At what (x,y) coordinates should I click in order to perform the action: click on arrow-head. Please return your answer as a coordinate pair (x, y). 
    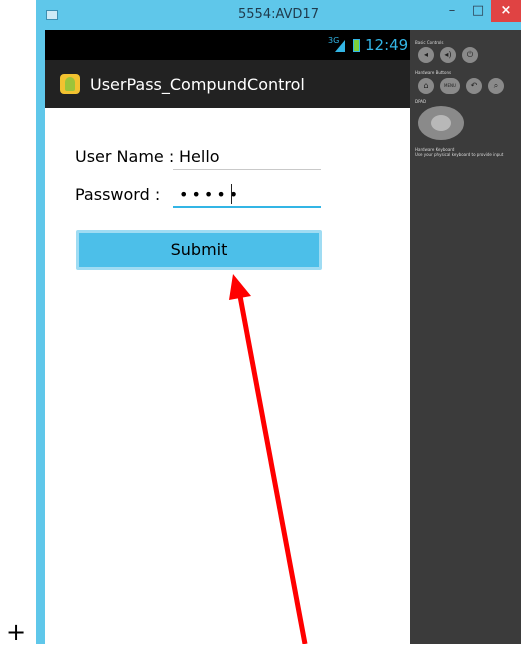
    Looking at the image, I should click on (240, 287).